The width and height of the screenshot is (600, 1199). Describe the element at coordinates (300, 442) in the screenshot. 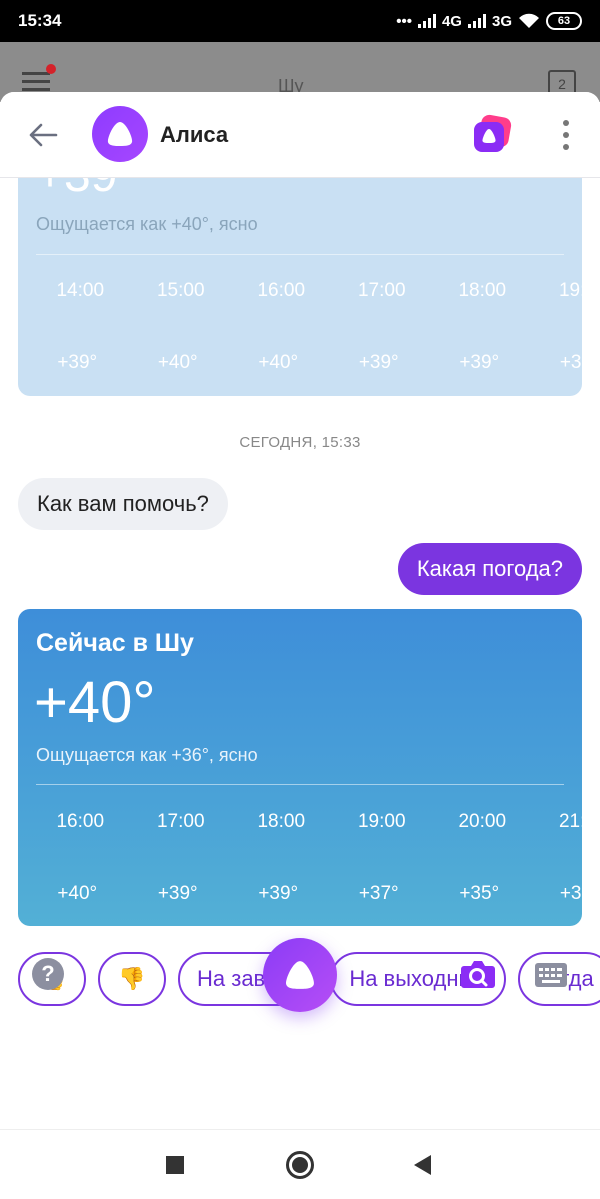

I see `date-separator: СЕГОДНЯ, 15:33` at that location.